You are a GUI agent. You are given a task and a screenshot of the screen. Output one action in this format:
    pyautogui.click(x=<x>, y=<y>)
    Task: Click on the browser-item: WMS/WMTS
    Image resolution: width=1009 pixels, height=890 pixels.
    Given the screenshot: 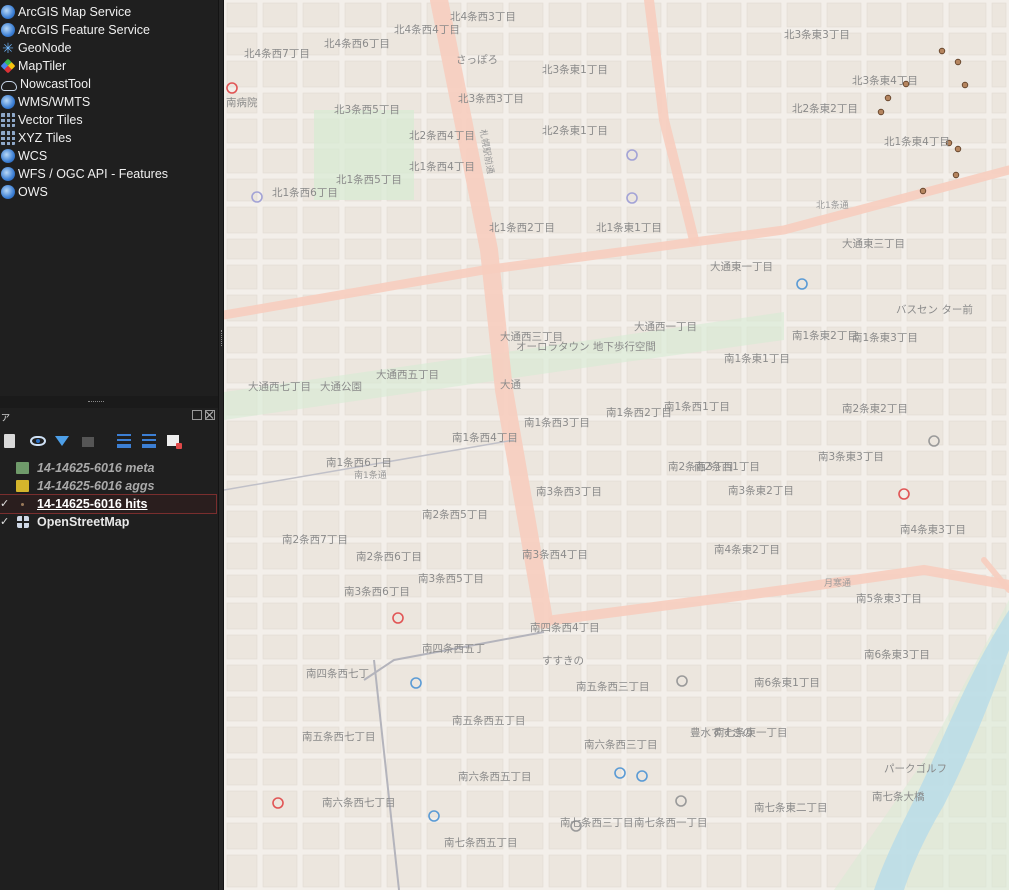 What is the action you would take?
    pyautogui.click(x=45, y=102)
    